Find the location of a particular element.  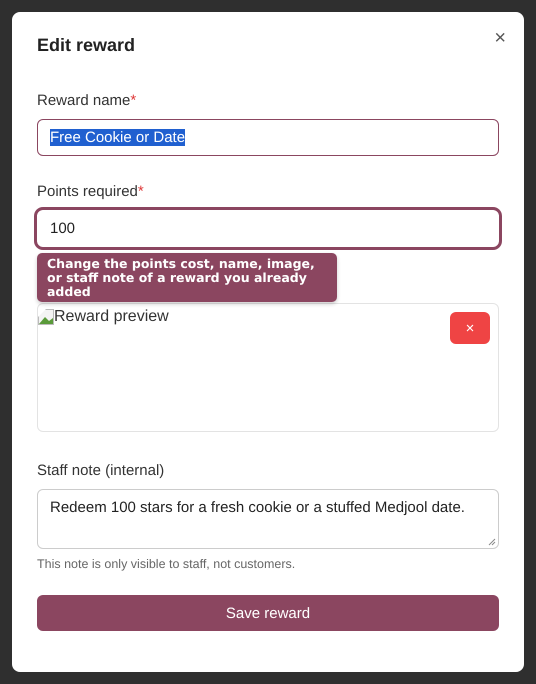

dialog-title: Edit reward is located at coordinates (86, 45).